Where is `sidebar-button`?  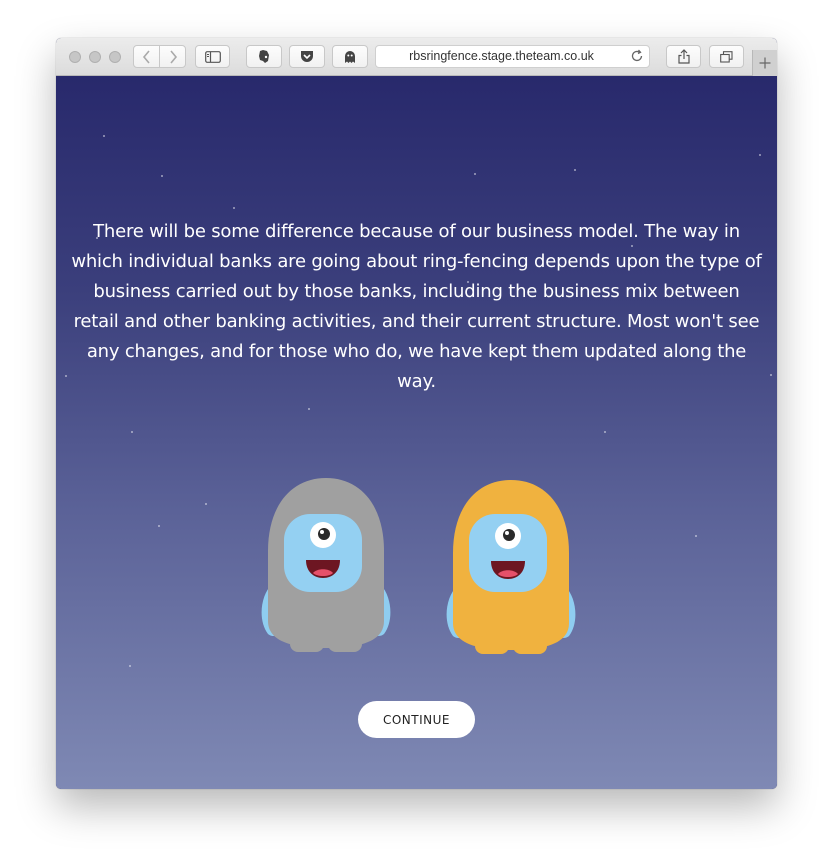 sidebar-button is located at coordinates (212, 56).